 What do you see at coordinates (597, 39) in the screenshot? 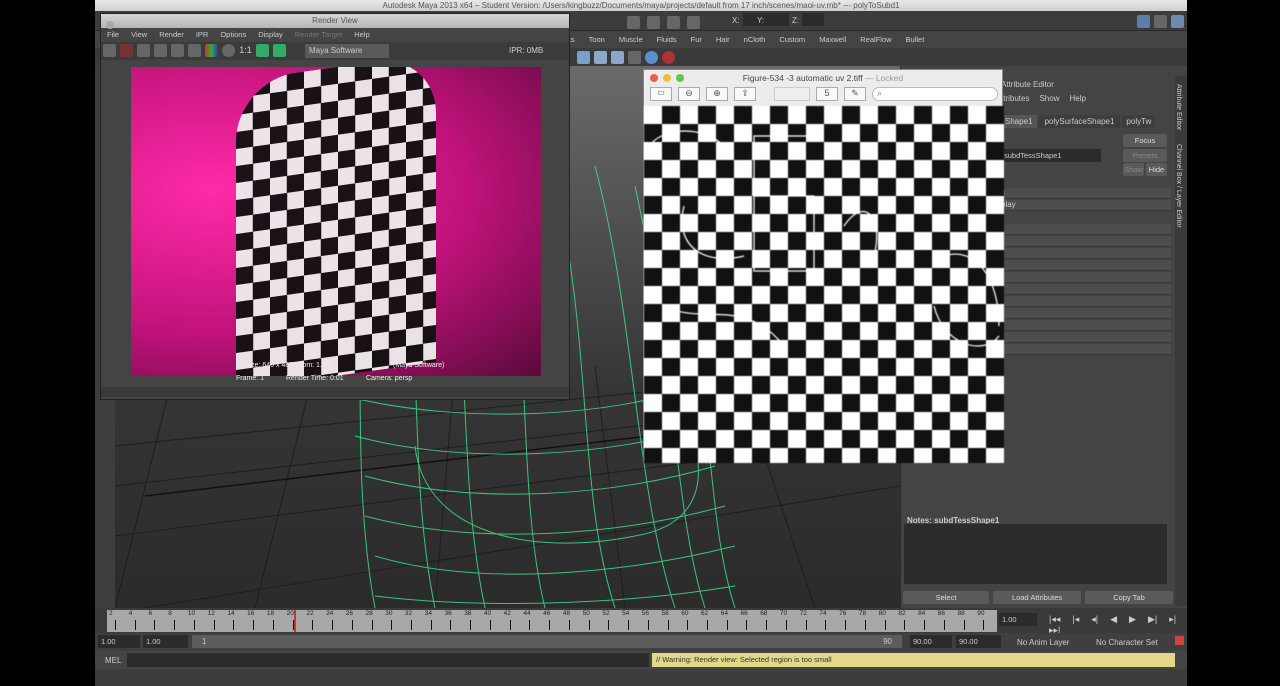
I see `shelf-tab: Toon` at bounding box center [597, 39].